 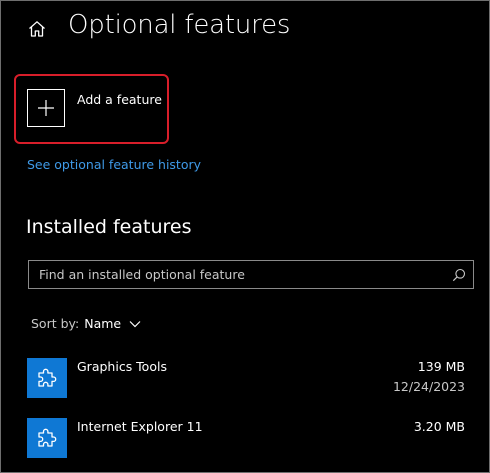 I want to click on add-feature-button: Add a feature, so click(x=94, y=108).